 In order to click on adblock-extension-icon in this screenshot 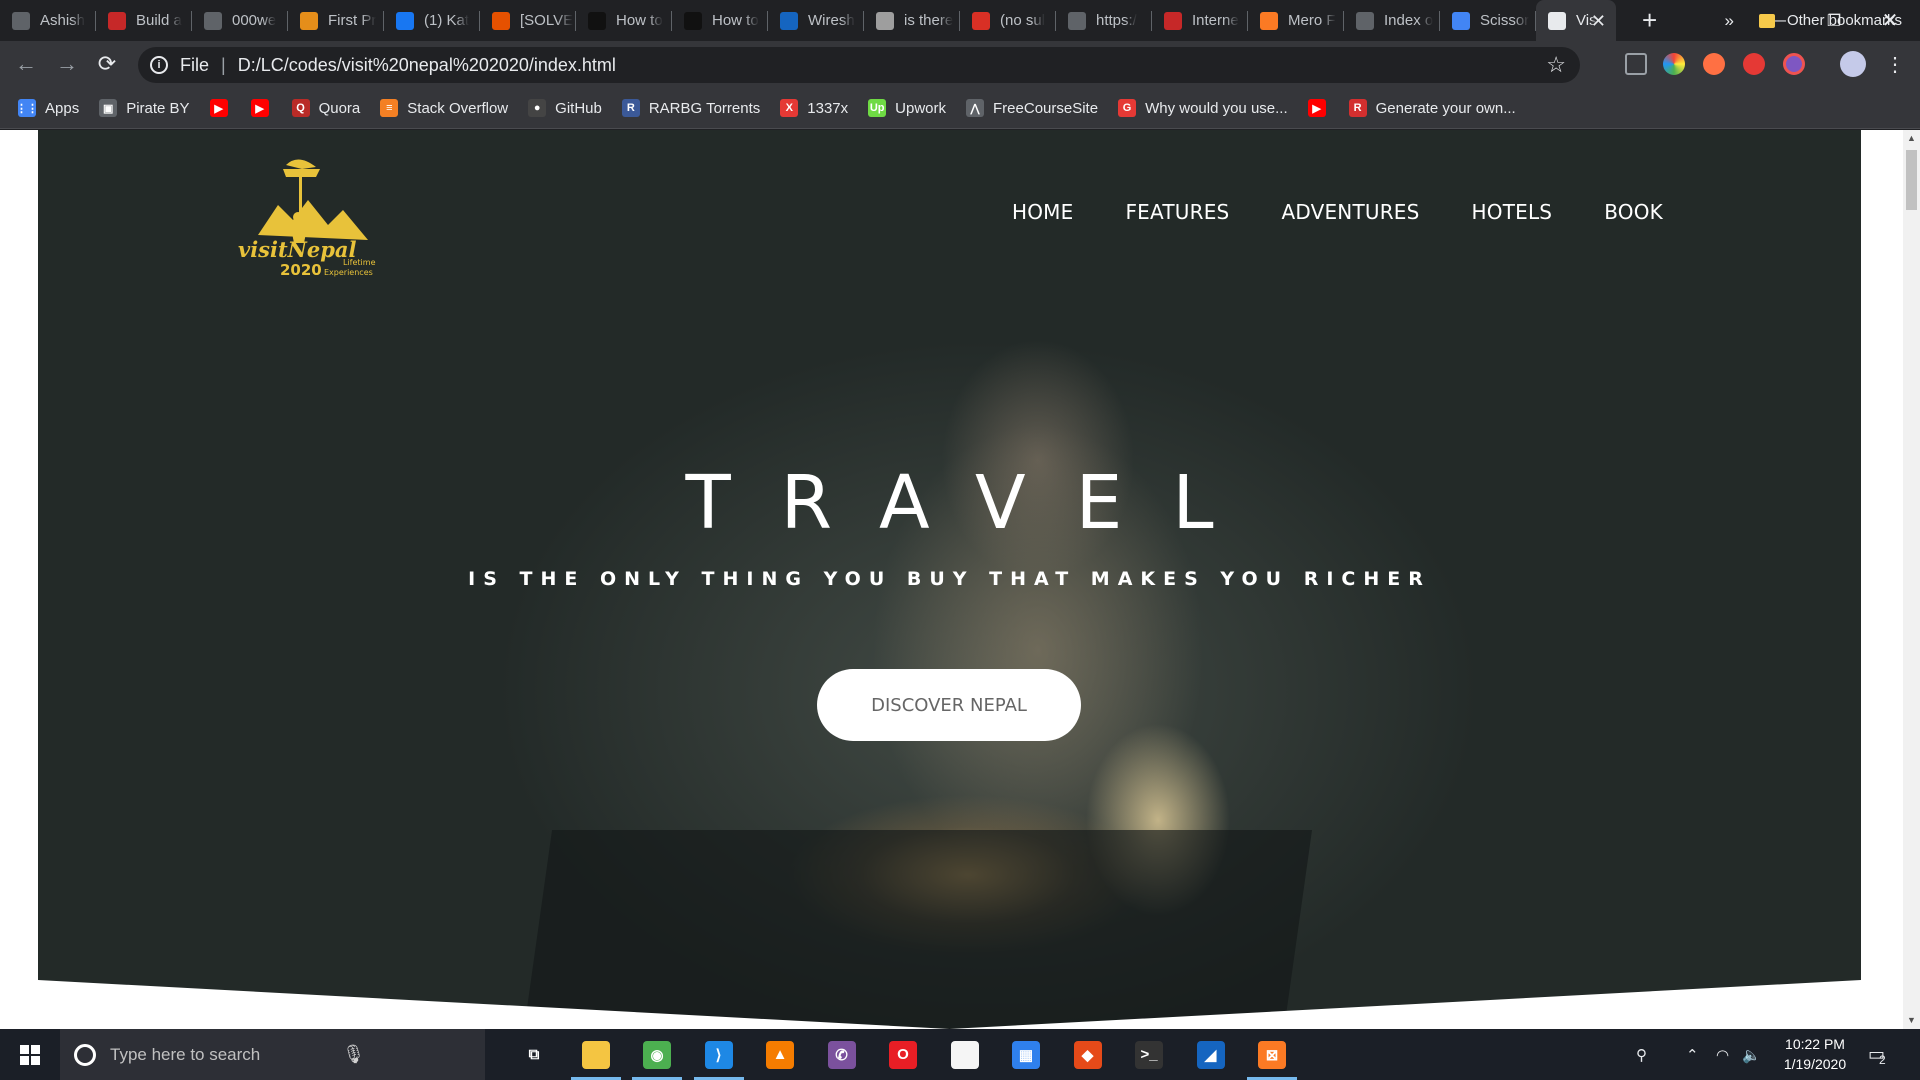, I will do `click(1754, 64)`.